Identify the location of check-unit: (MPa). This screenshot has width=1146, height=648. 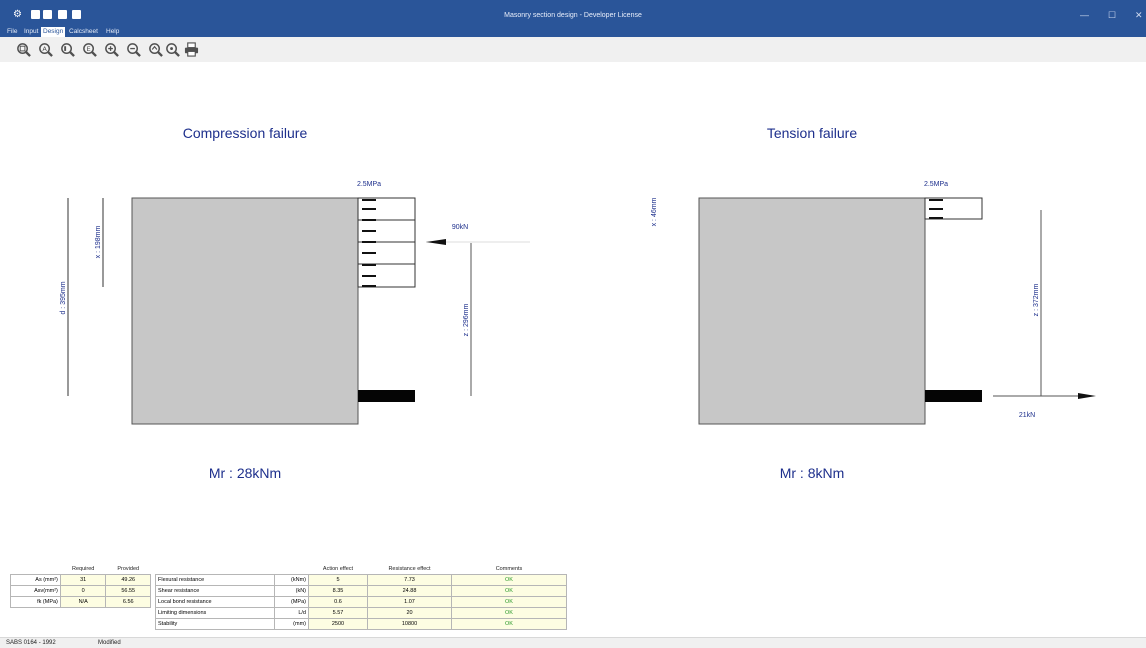
(291, 602).